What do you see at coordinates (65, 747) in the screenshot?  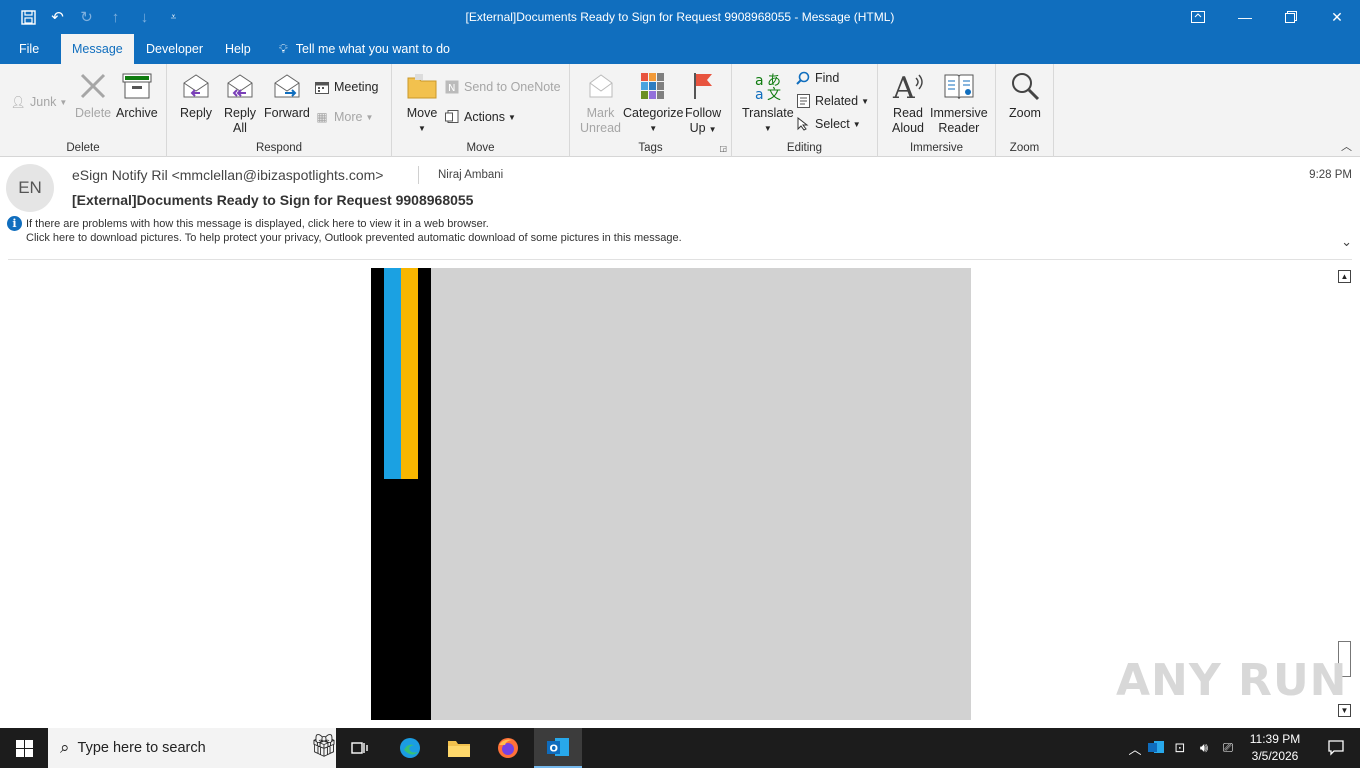 I see `search-icon: ⌕` at bounding box center [65, 747].